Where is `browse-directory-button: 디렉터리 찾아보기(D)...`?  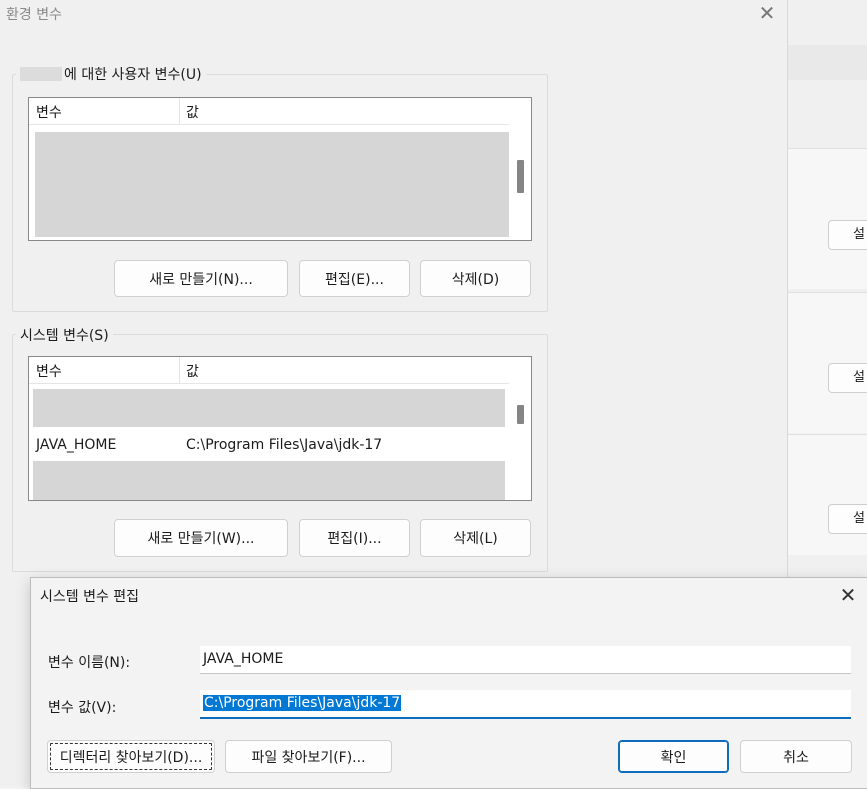 browse-directory-button: 디렉터리 찾아보기(D)... is located at coordinates (131, 756).